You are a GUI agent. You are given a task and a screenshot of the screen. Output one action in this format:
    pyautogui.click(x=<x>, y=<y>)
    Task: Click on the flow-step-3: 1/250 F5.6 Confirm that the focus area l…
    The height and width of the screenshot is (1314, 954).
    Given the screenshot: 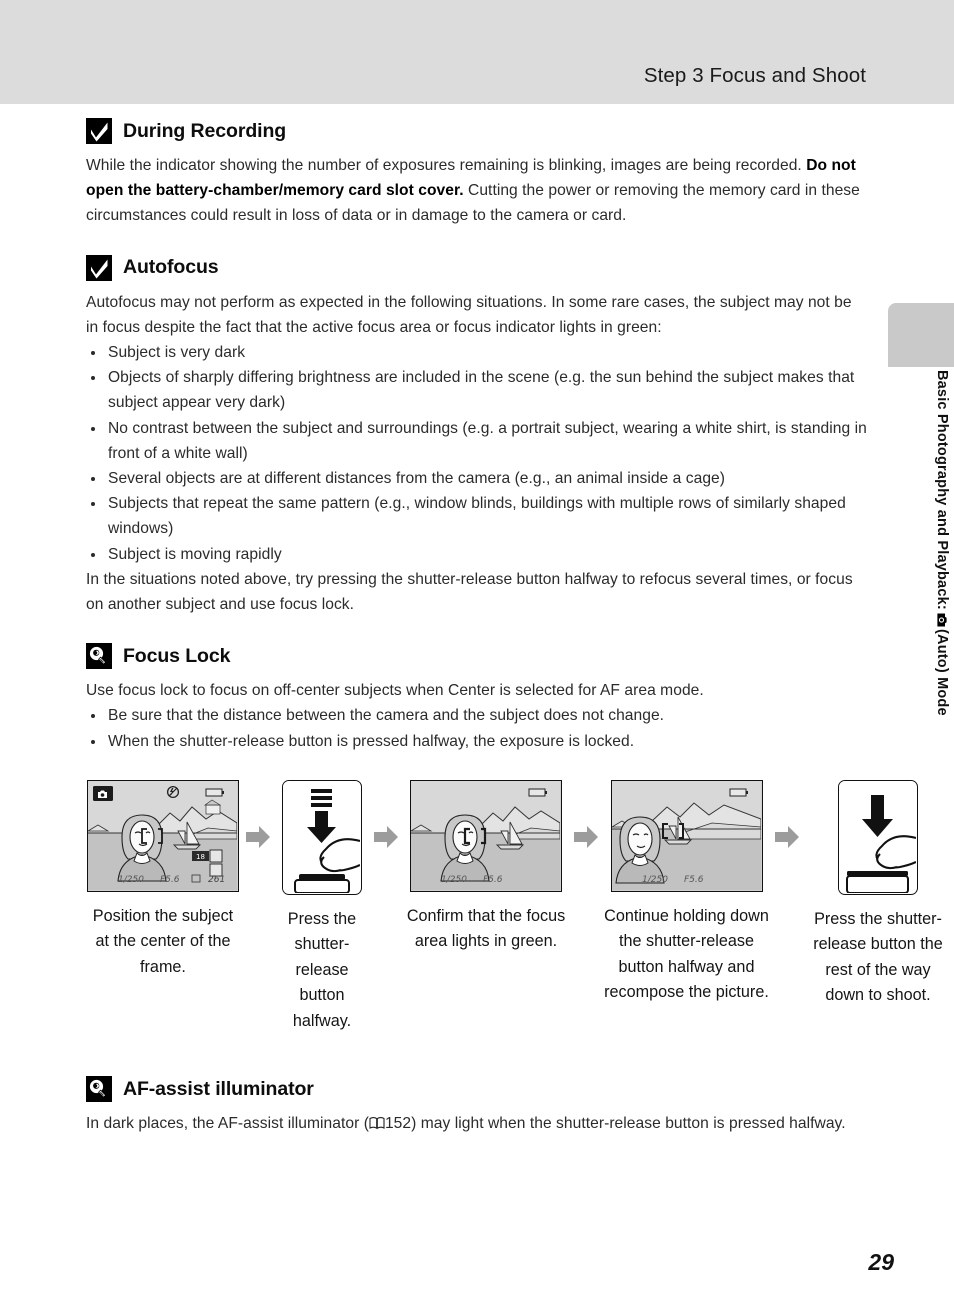 What is the action you would take?
    pyautogui.click(x=486, y=867)
    